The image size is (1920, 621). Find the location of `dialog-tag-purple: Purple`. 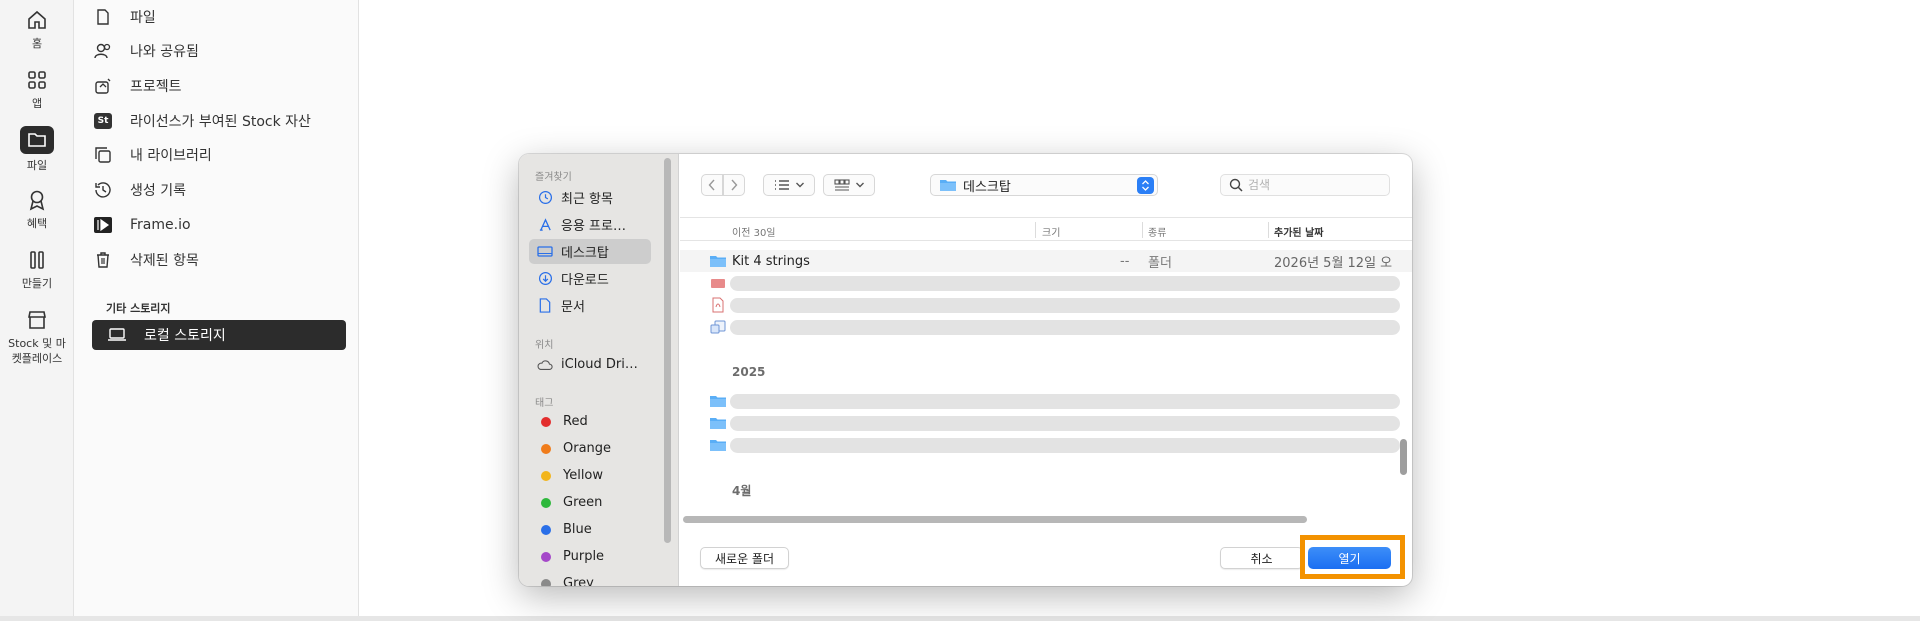

dialog-tag-purple: Purple is located at coordinates (590, 556).